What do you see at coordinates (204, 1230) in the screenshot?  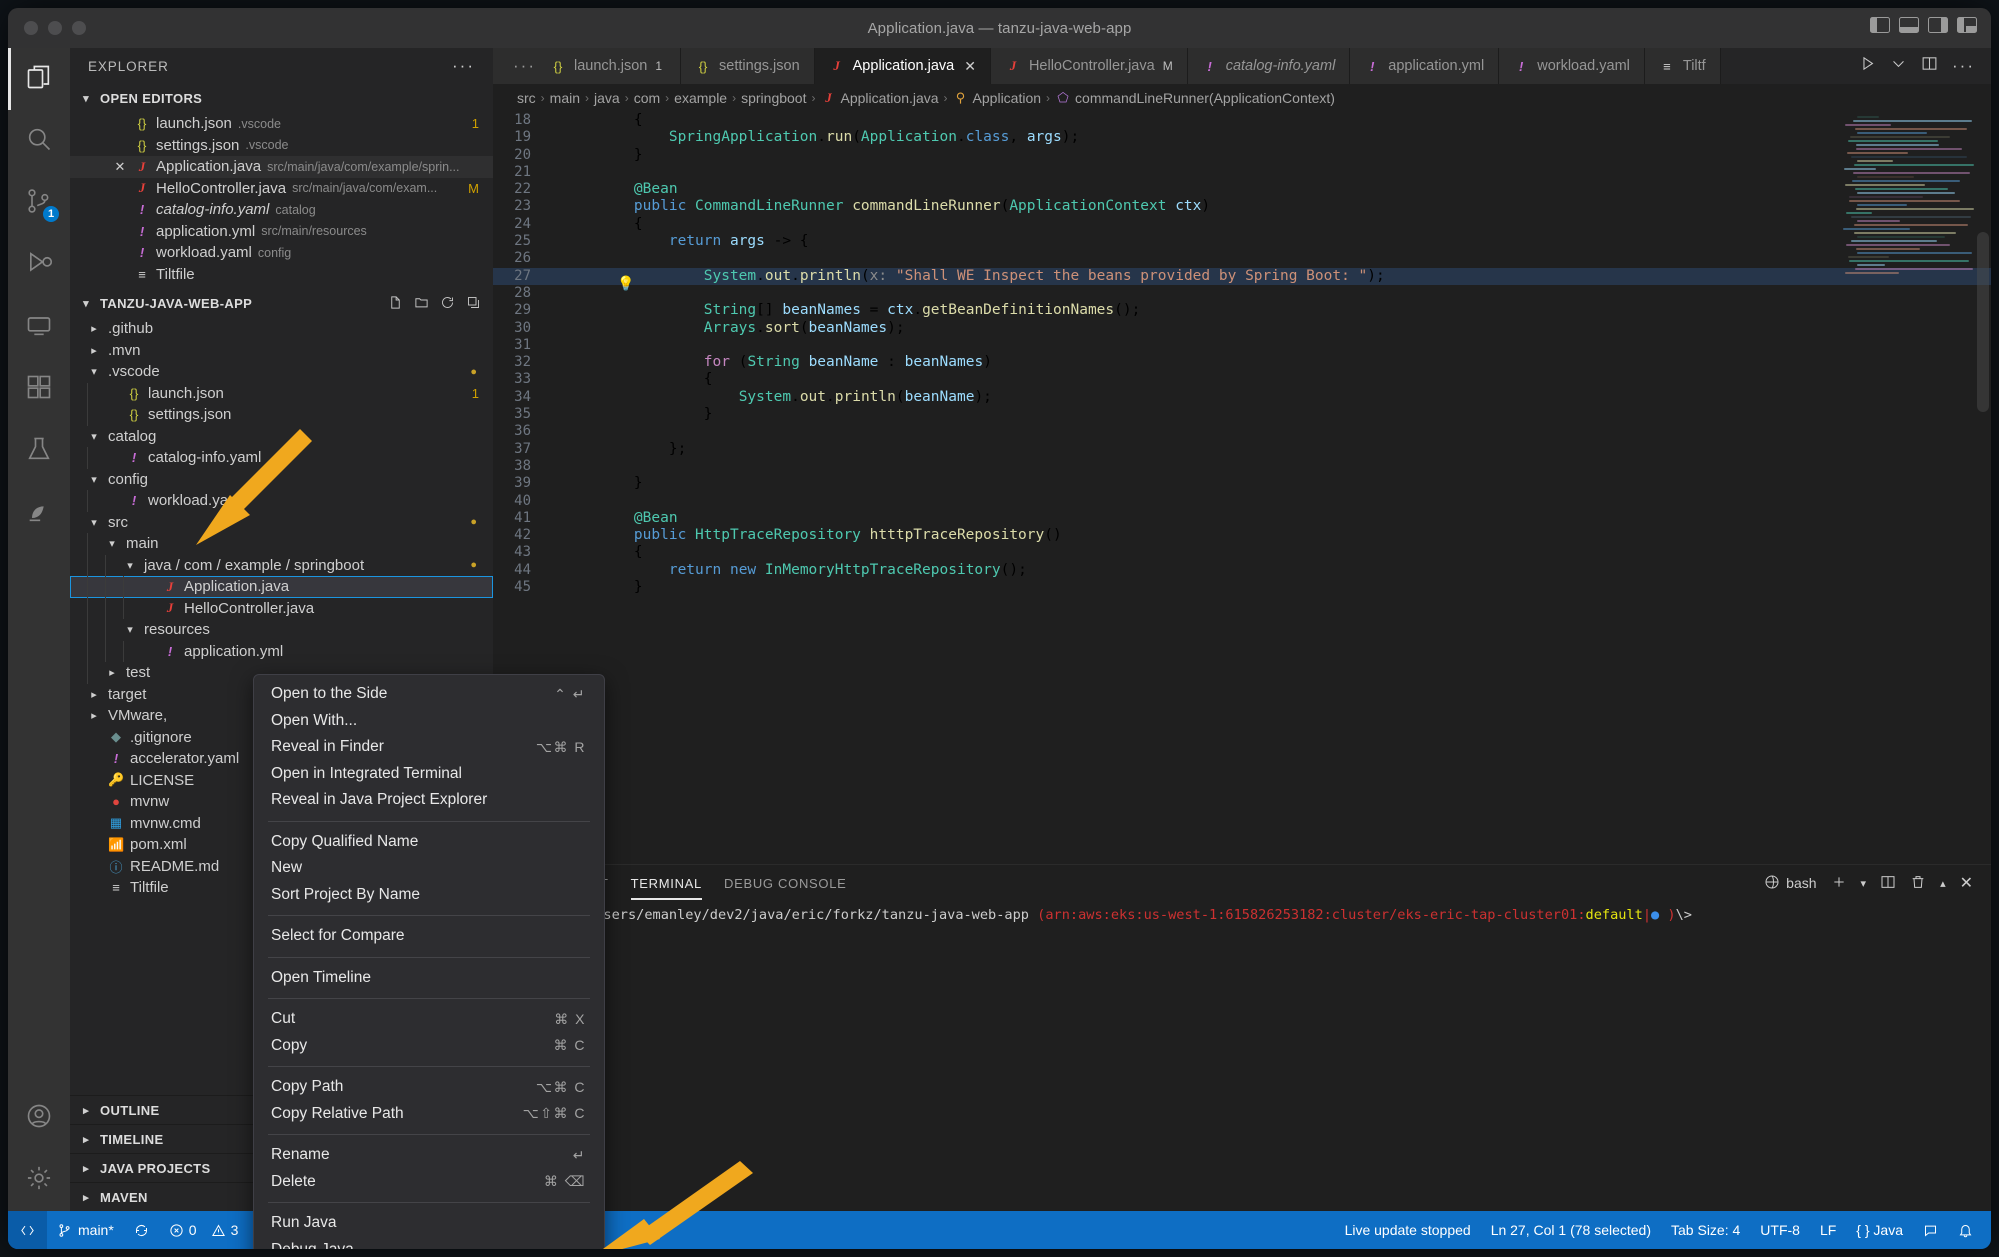 I see `problems-counts: 0 3` at bounding box center [204, 1230].